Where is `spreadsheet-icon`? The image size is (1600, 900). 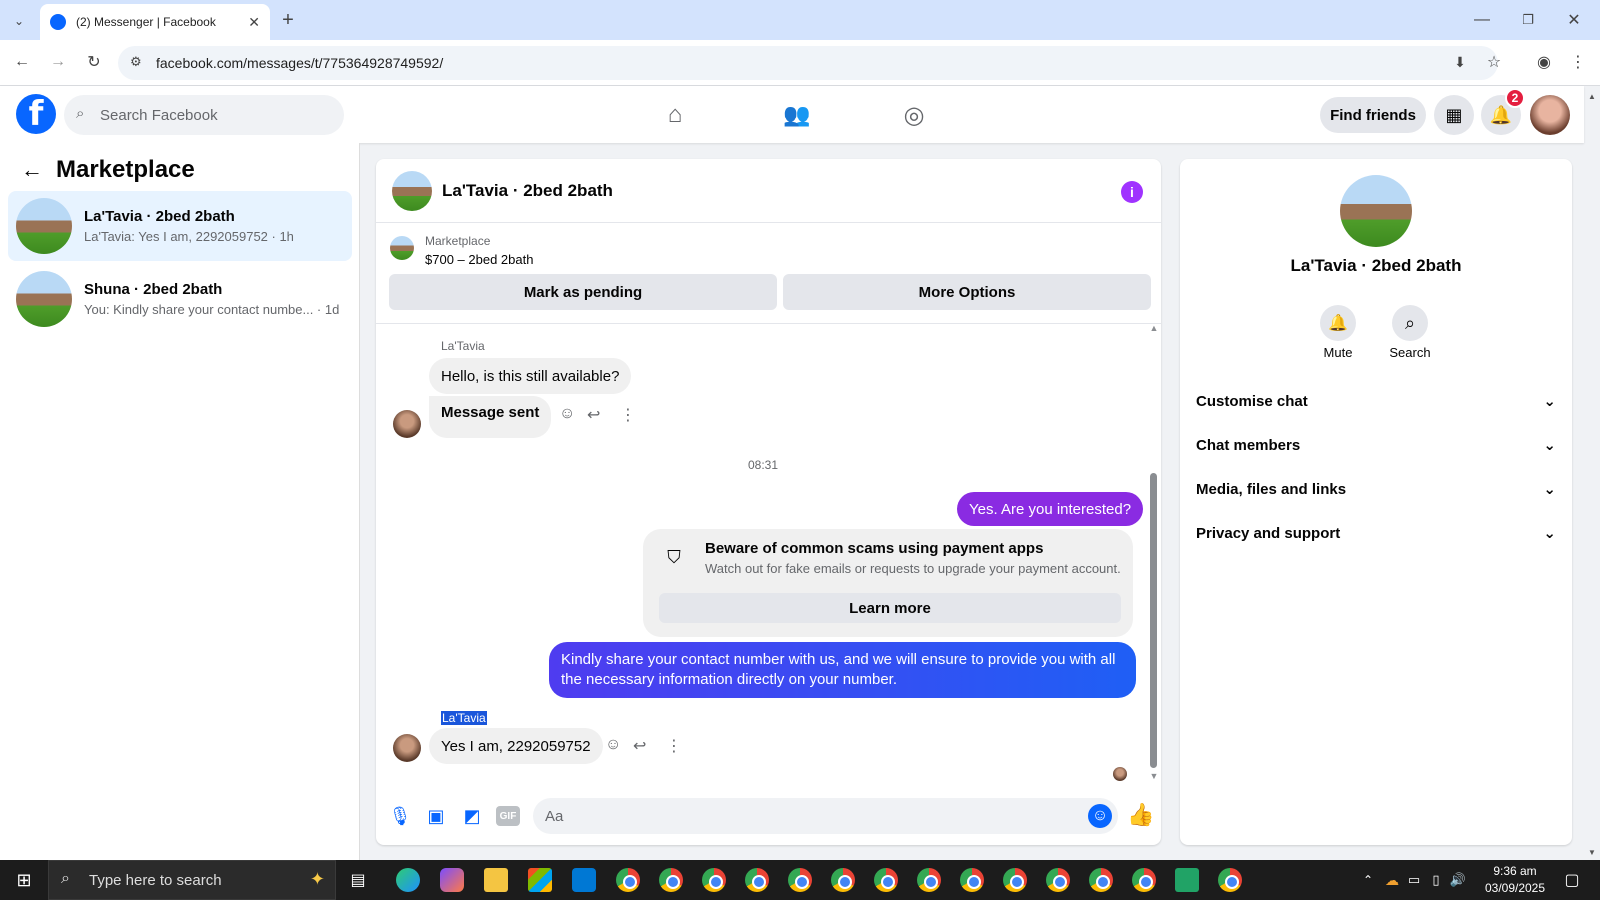
spreadsheet-icon is located at coordinates (1187, 880).